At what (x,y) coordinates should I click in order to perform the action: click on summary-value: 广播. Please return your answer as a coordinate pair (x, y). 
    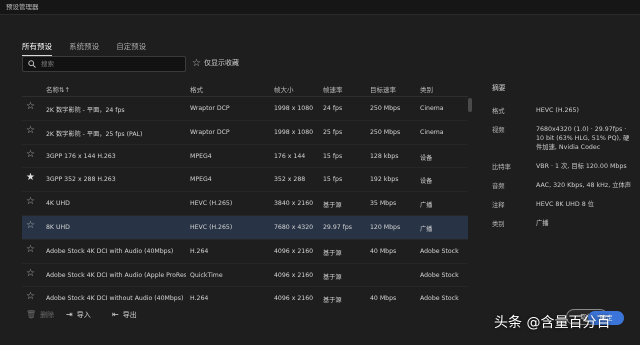
    Looking at the image, I should click on (542, 223).